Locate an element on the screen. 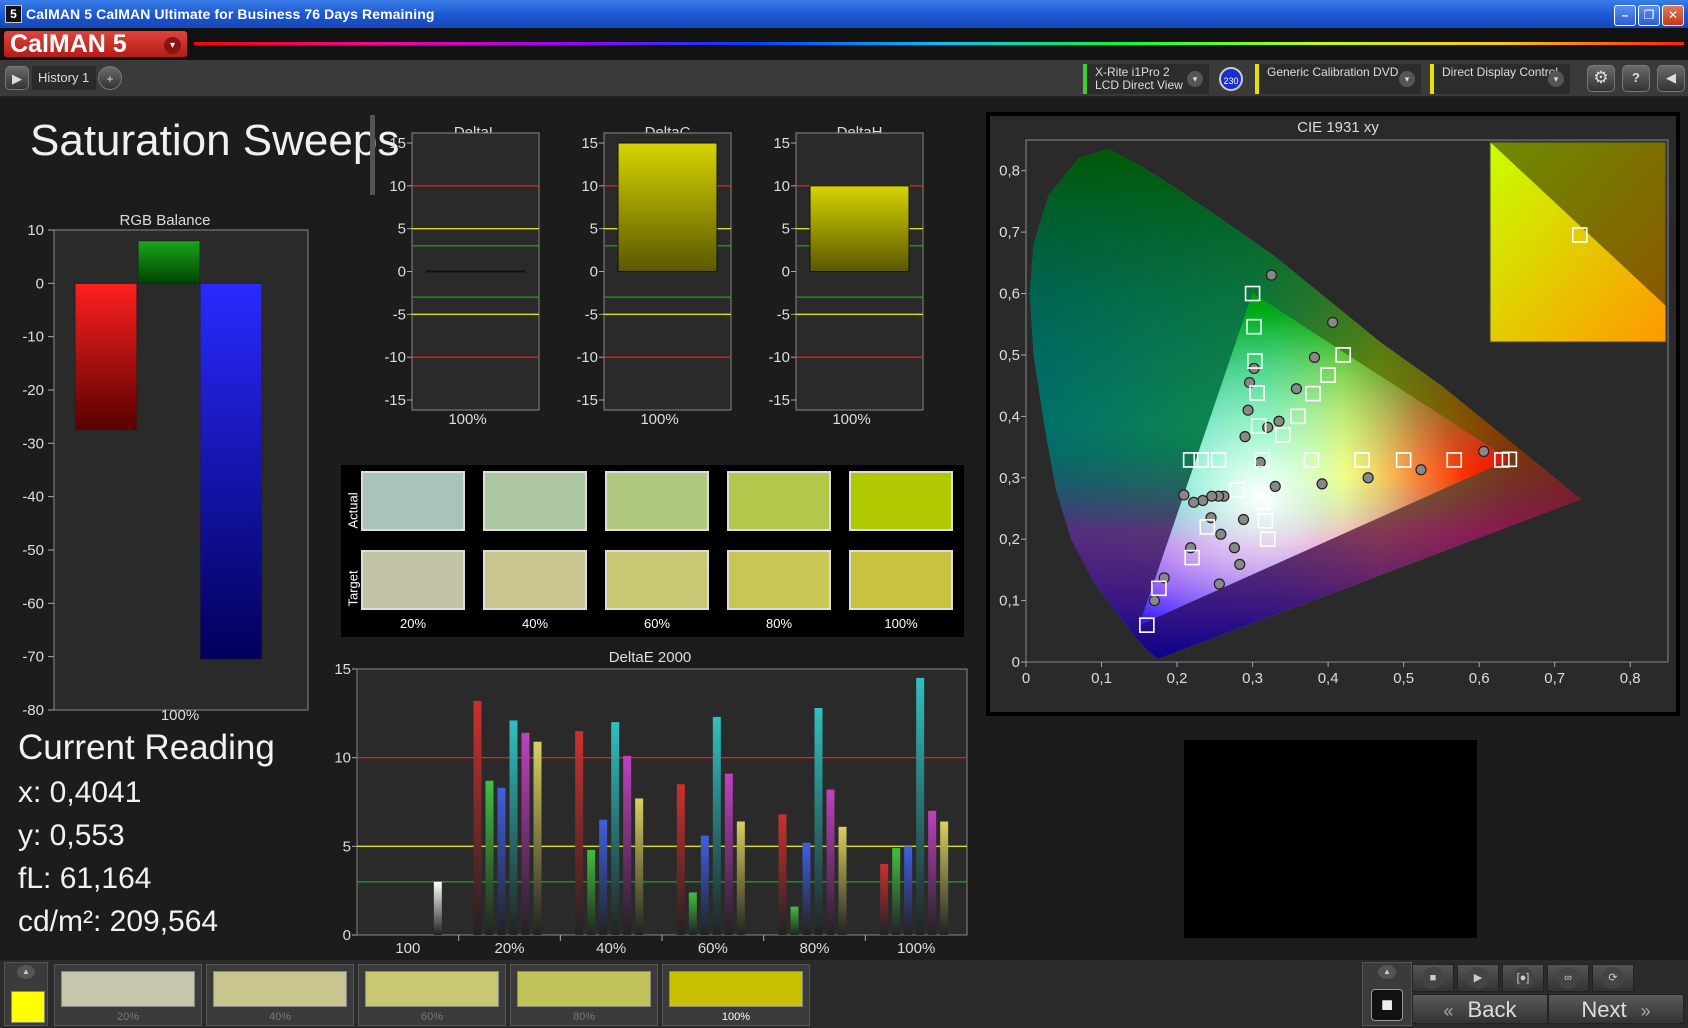  source-selector: Generic Calibration DVD ▾ is located at coordinates (1338, 79).